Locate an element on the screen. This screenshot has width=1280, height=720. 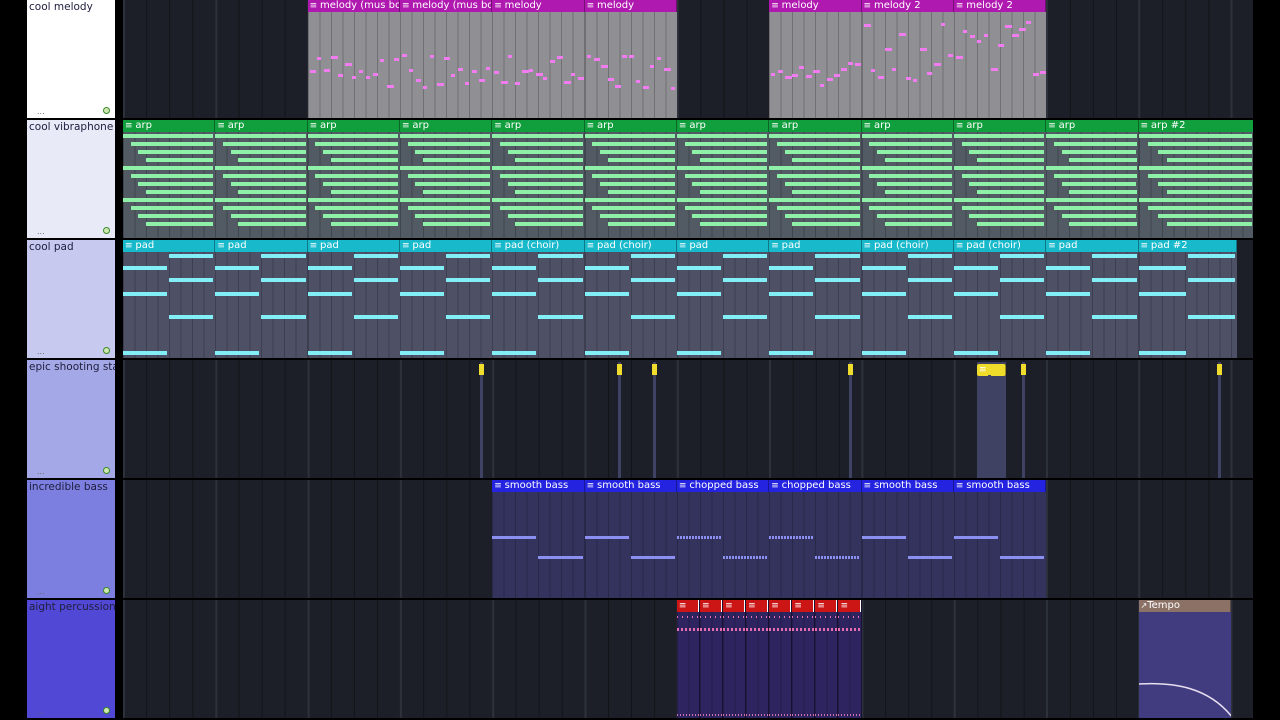
pattern-clip-label: ≡ arp is located at coordinates (630, 126).